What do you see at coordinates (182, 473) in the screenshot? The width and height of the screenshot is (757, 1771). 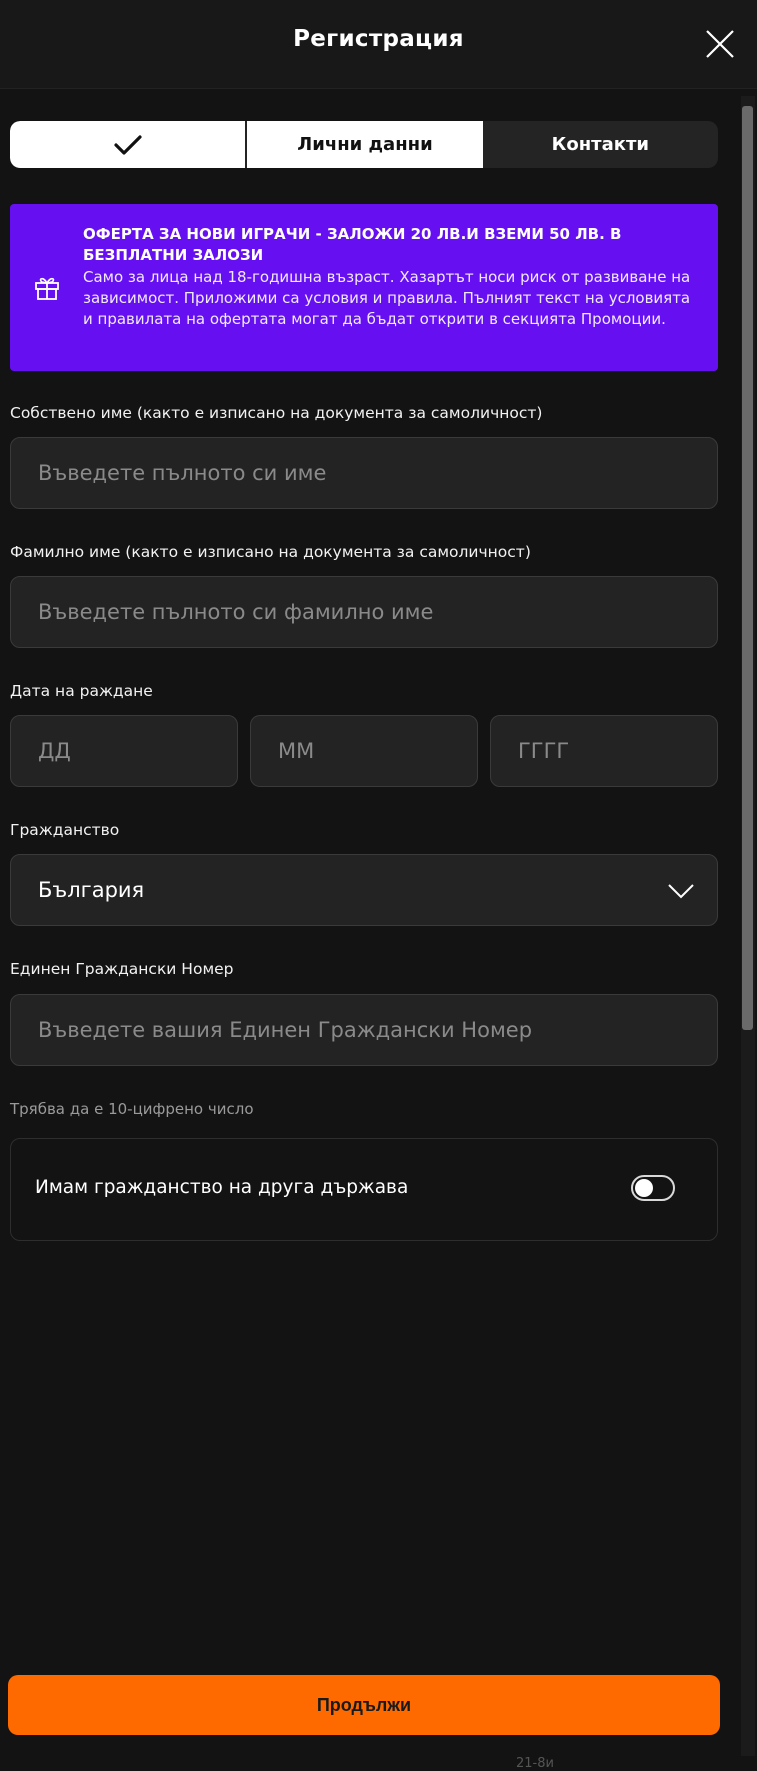 I see `first-name-placeholder: Въведете пълното си име` at bounding box center [182, 473].